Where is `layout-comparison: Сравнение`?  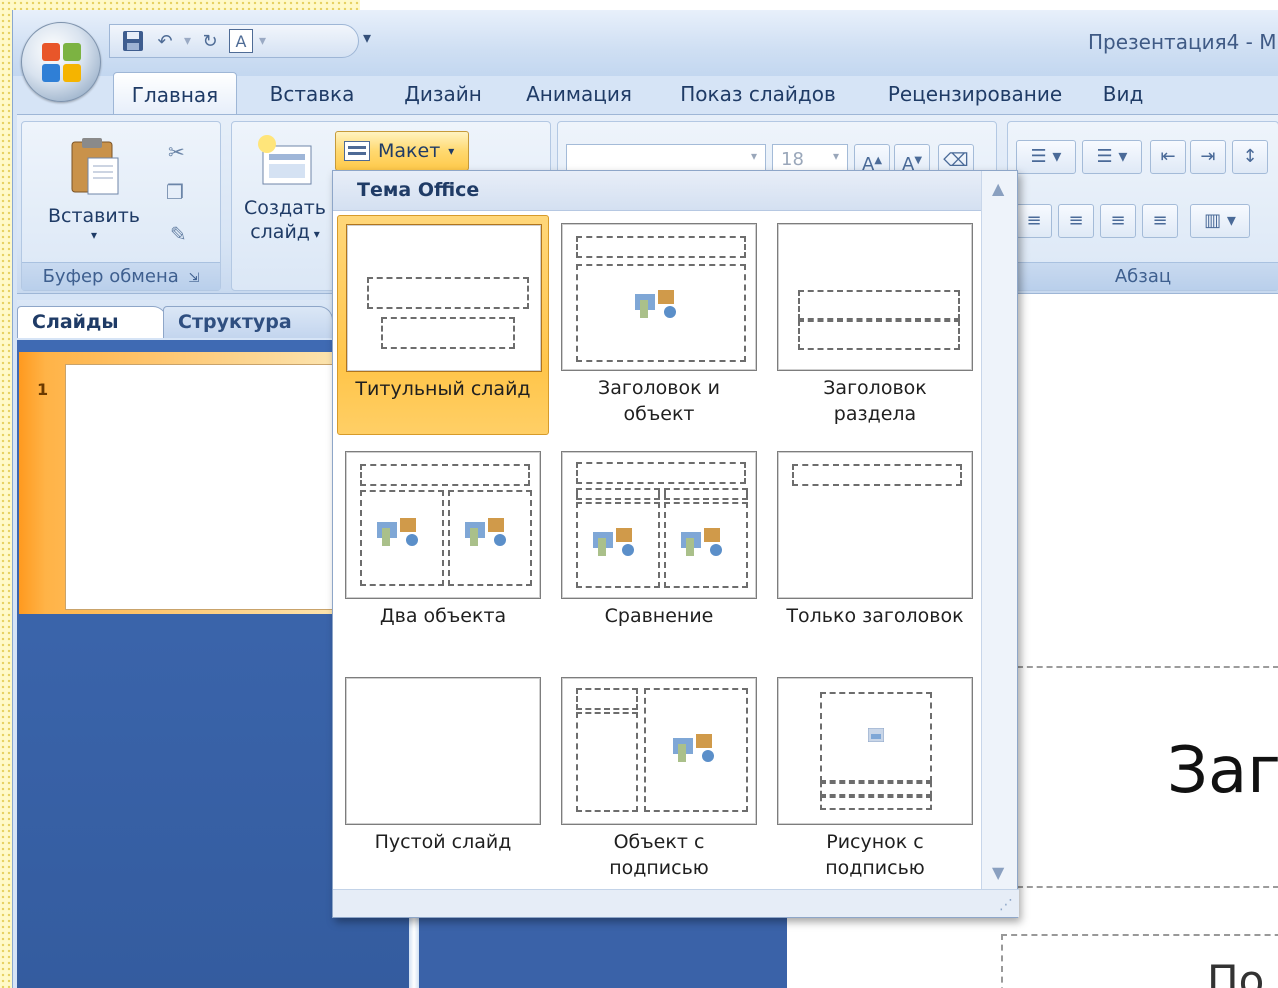 layout-comparison: Сравнение is located at coordinates (659, 553).